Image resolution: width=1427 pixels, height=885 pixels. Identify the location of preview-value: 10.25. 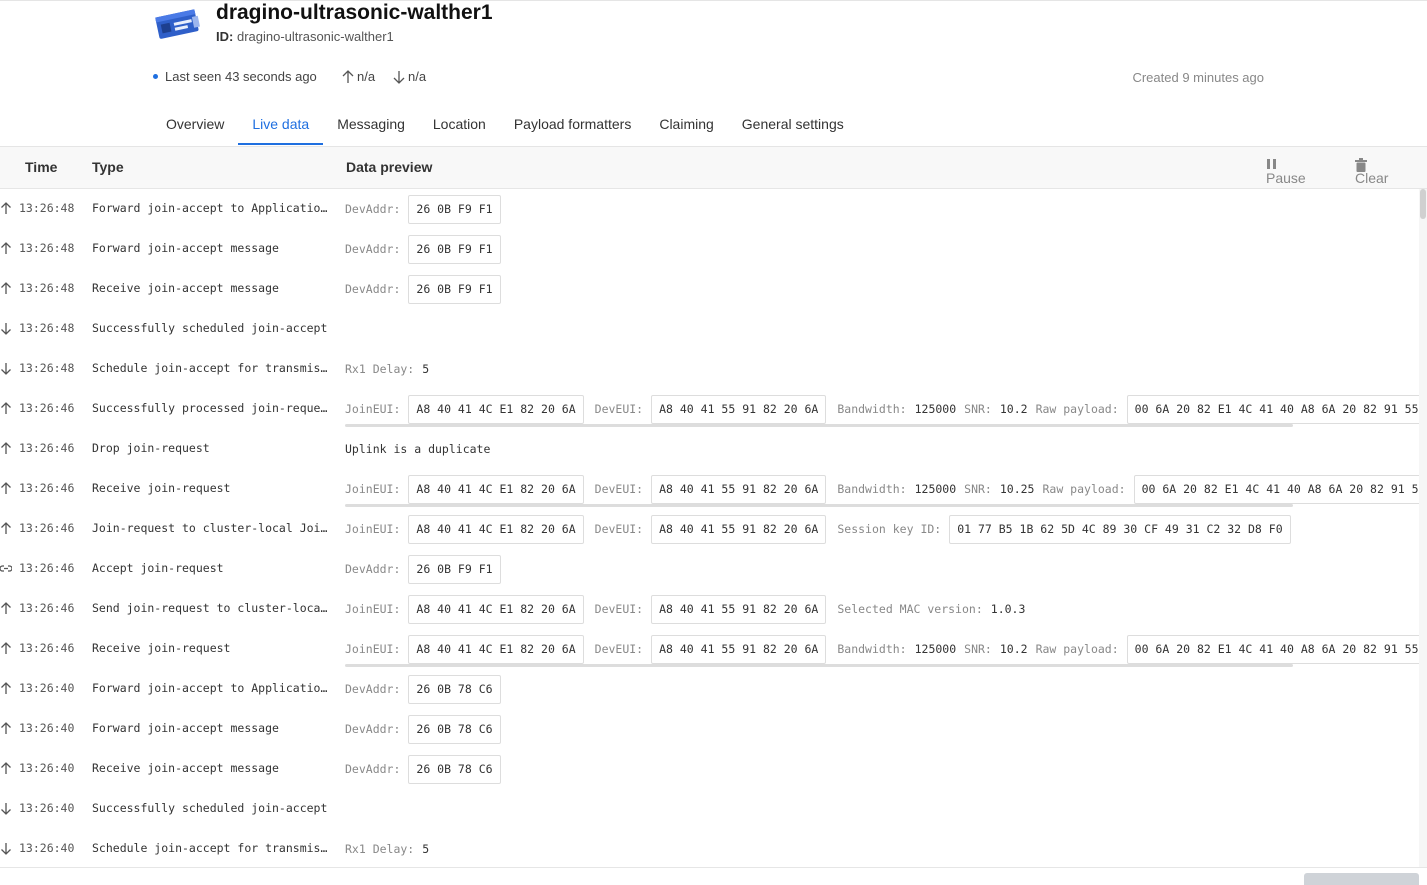
(1017, 489).